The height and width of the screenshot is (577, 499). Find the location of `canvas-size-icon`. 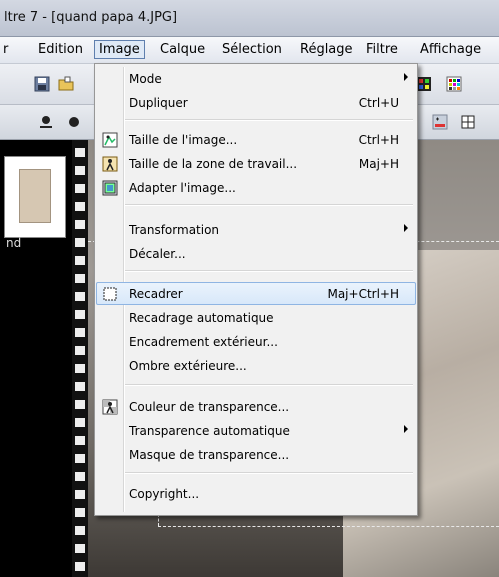

canvas-size-icon is located at coordinates (110, 164).